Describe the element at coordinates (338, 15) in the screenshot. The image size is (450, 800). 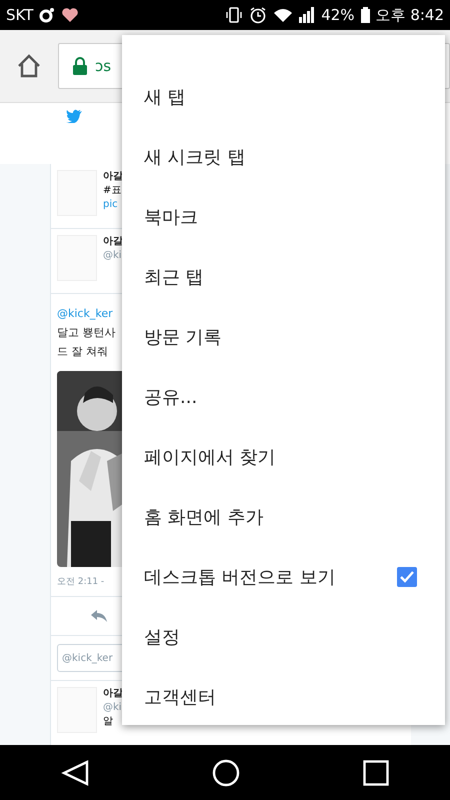
I see `battery-percent: 42%` at that location.